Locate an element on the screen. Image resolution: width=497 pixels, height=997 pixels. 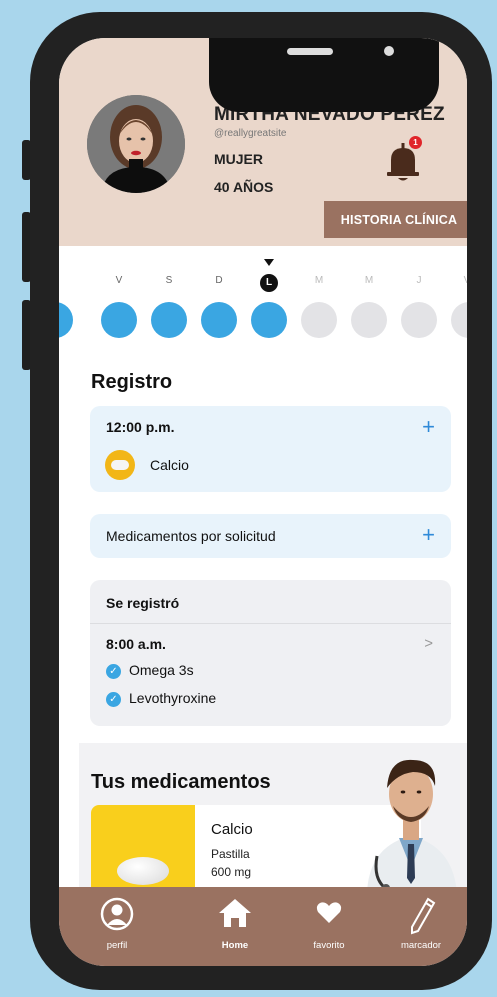
notification-button: 1 is located at coordinates (403, 160).